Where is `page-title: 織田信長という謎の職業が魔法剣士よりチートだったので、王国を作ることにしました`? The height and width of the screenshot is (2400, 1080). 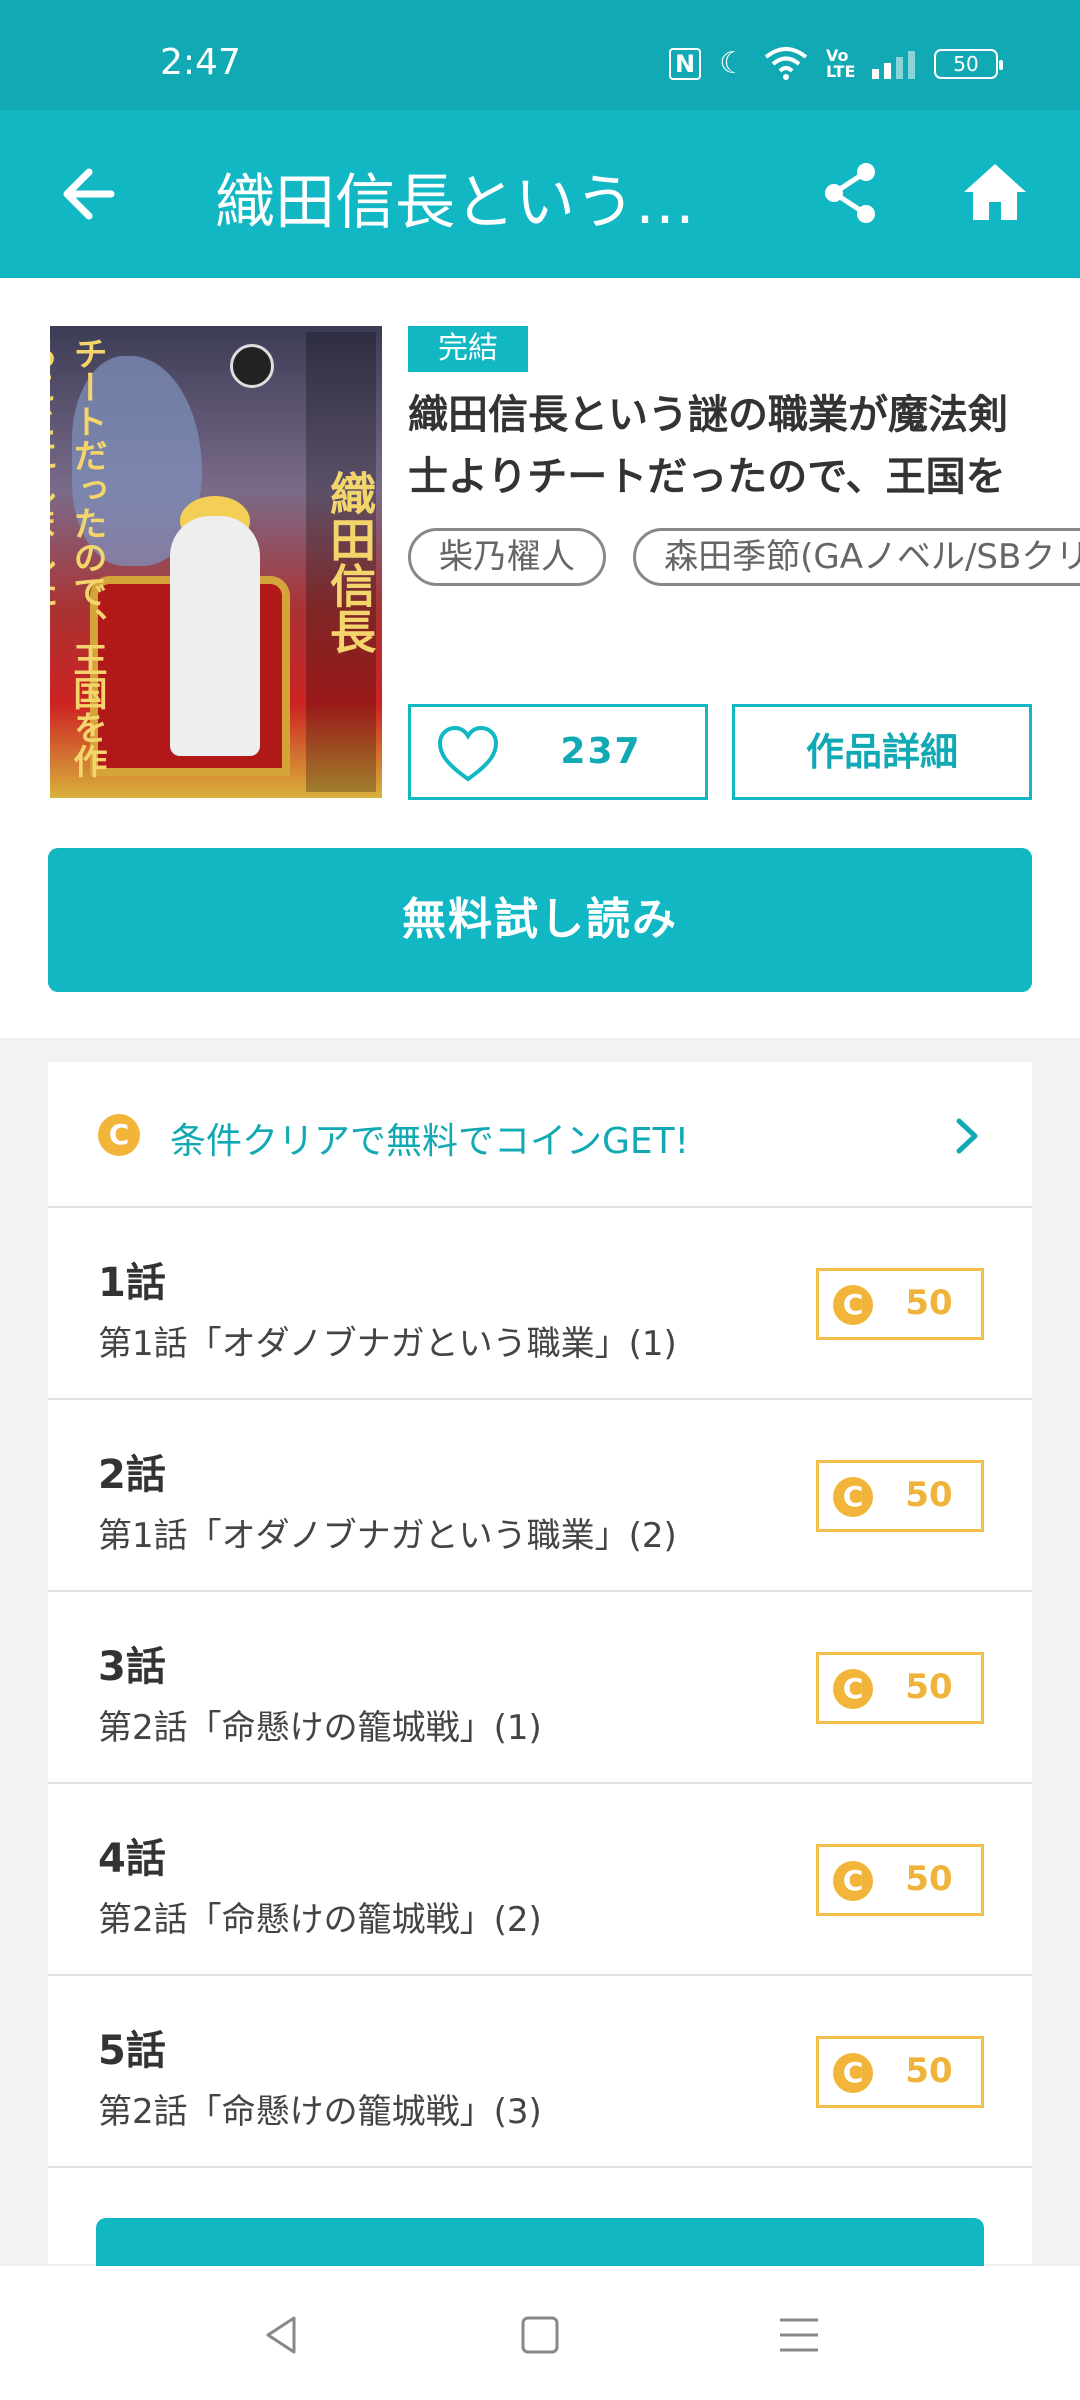
page-title: 織田信長という謎の職業が魔法剣士よりチートだったので、王国を作ることにしました is located at coordinates (480, 203).